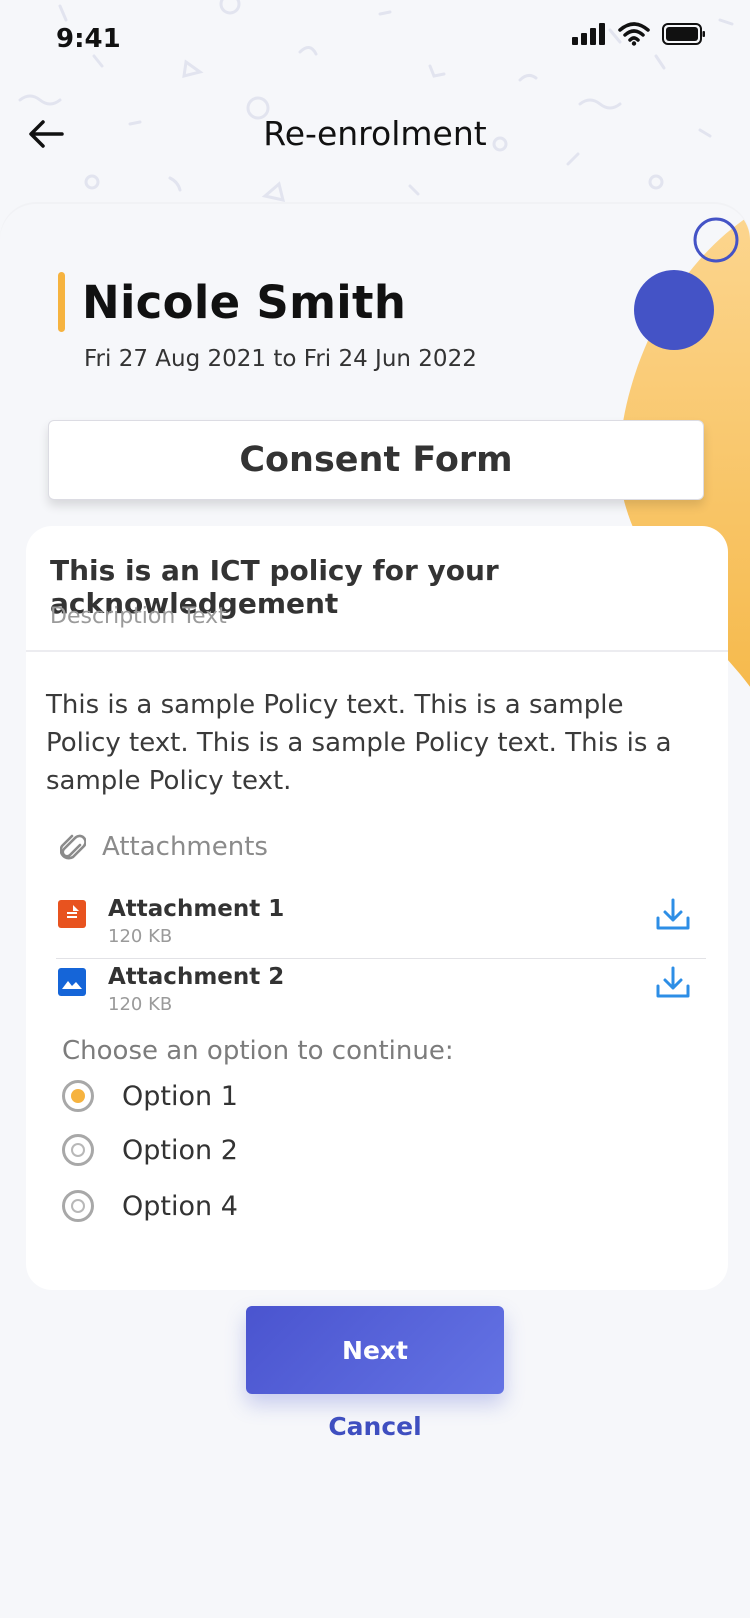 The image size is (750, 1618). What do you see at coordinates (138, 616) in the screenshot?
I see `policy-description: Description Text` at bounding box center [138, 616].